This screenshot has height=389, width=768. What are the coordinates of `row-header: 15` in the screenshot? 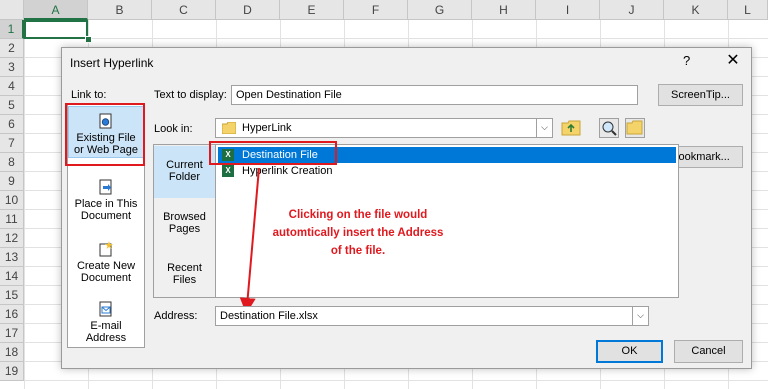 It's located at (12, 295).